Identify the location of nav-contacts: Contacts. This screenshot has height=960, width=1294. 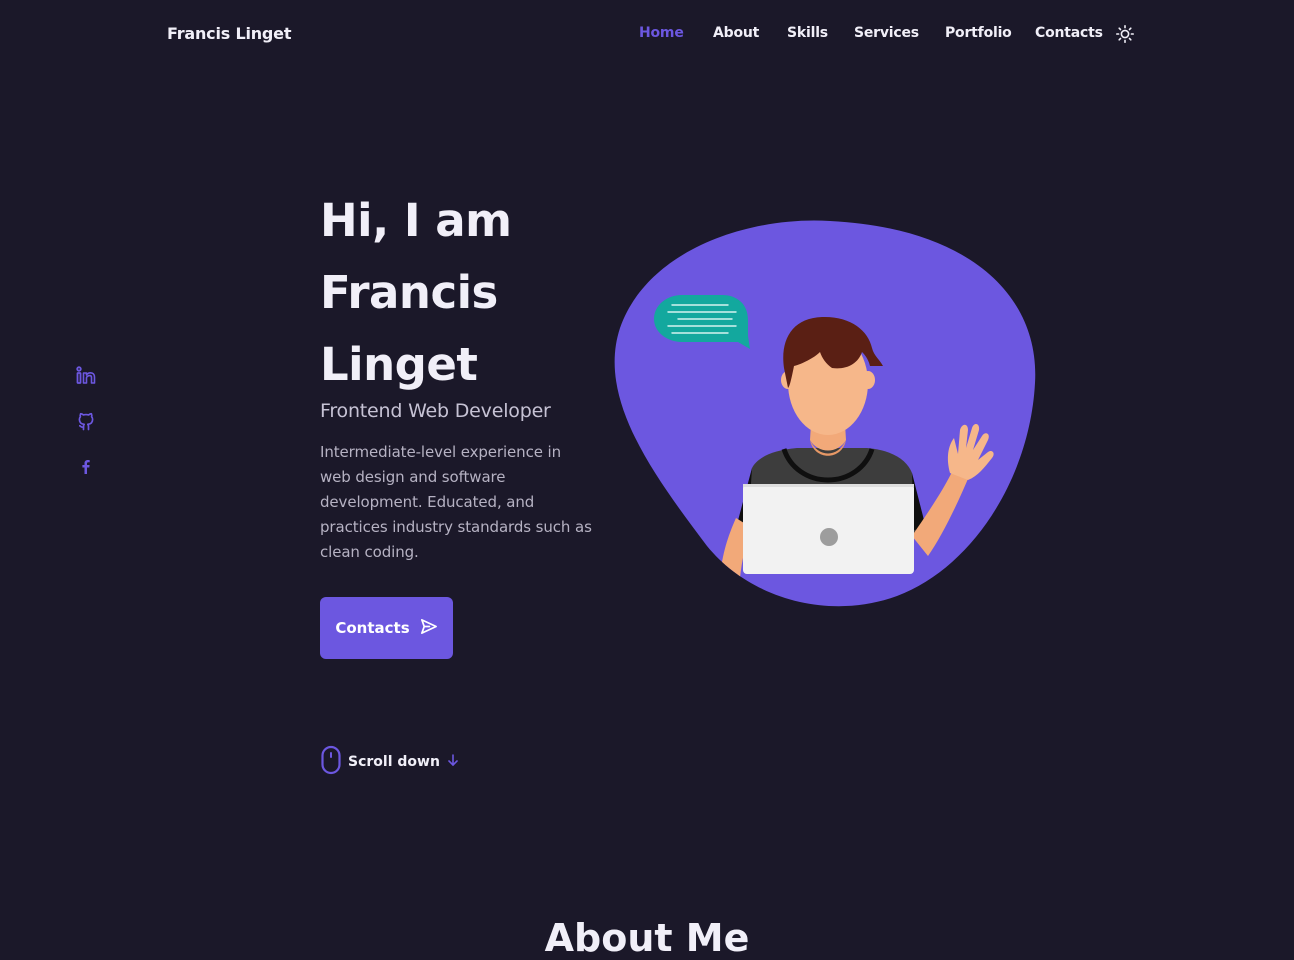
(1069, 33).